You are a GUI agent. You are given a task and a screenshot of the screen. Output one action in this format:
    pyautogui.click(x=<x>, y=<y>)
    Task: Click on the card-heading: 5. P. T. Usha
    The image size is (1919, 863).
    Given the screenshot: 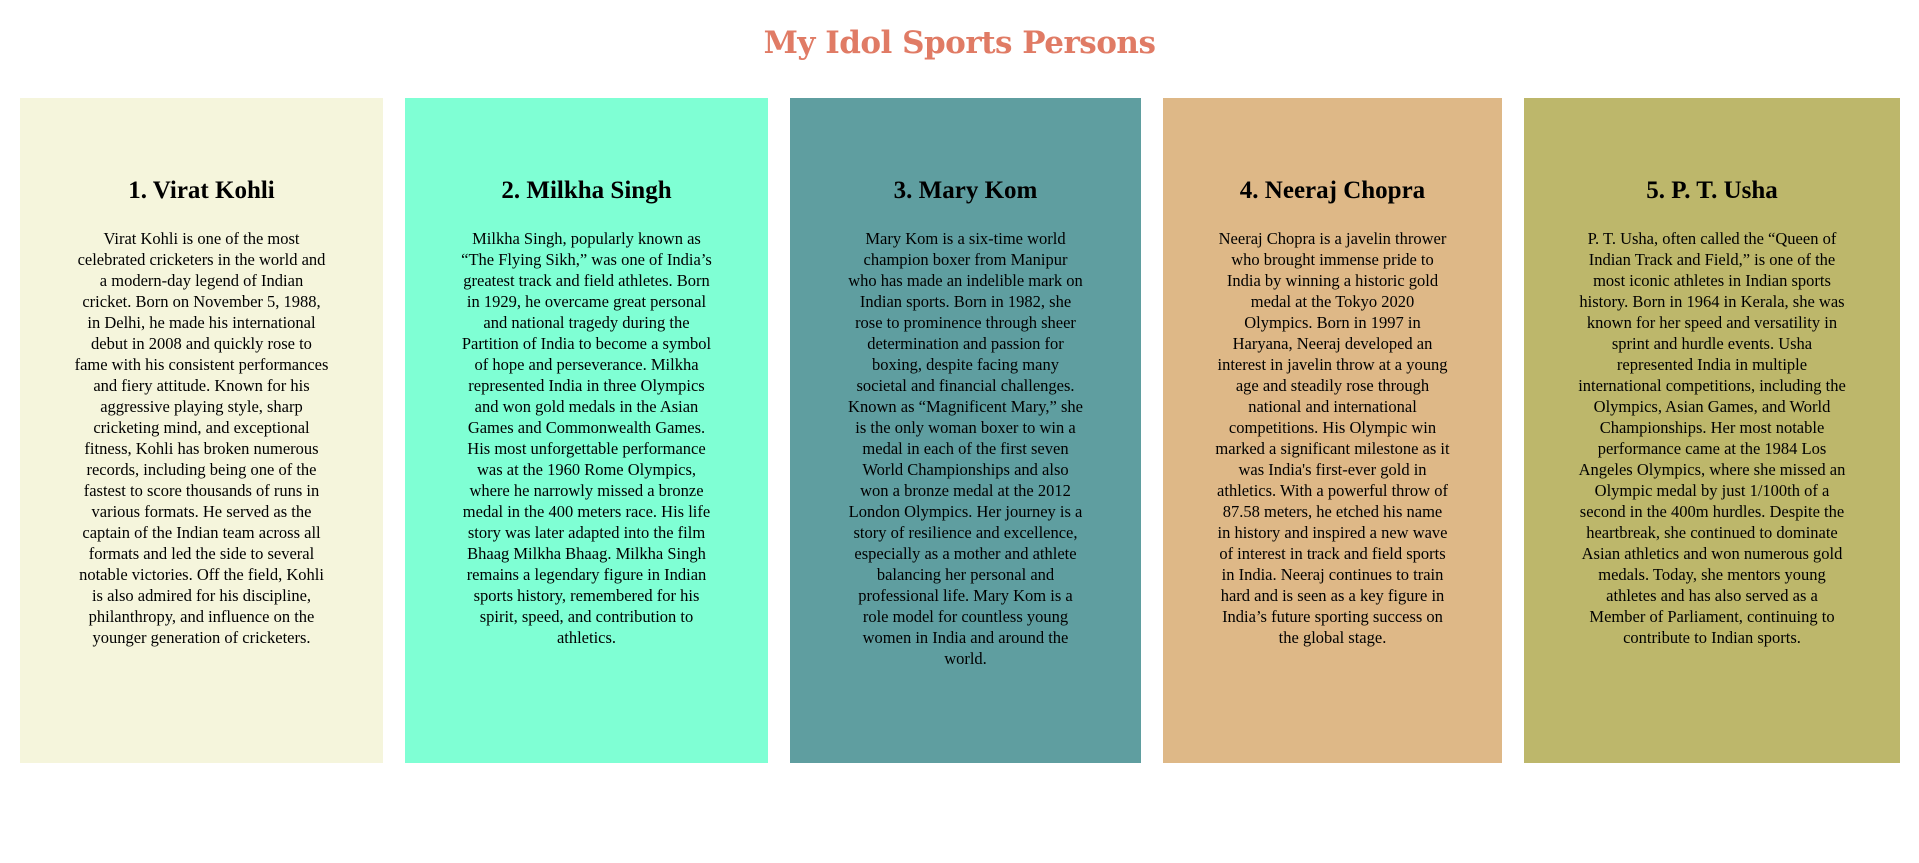 What is the action you would take?
    pyautogui.click(x=1712, y=190)
    